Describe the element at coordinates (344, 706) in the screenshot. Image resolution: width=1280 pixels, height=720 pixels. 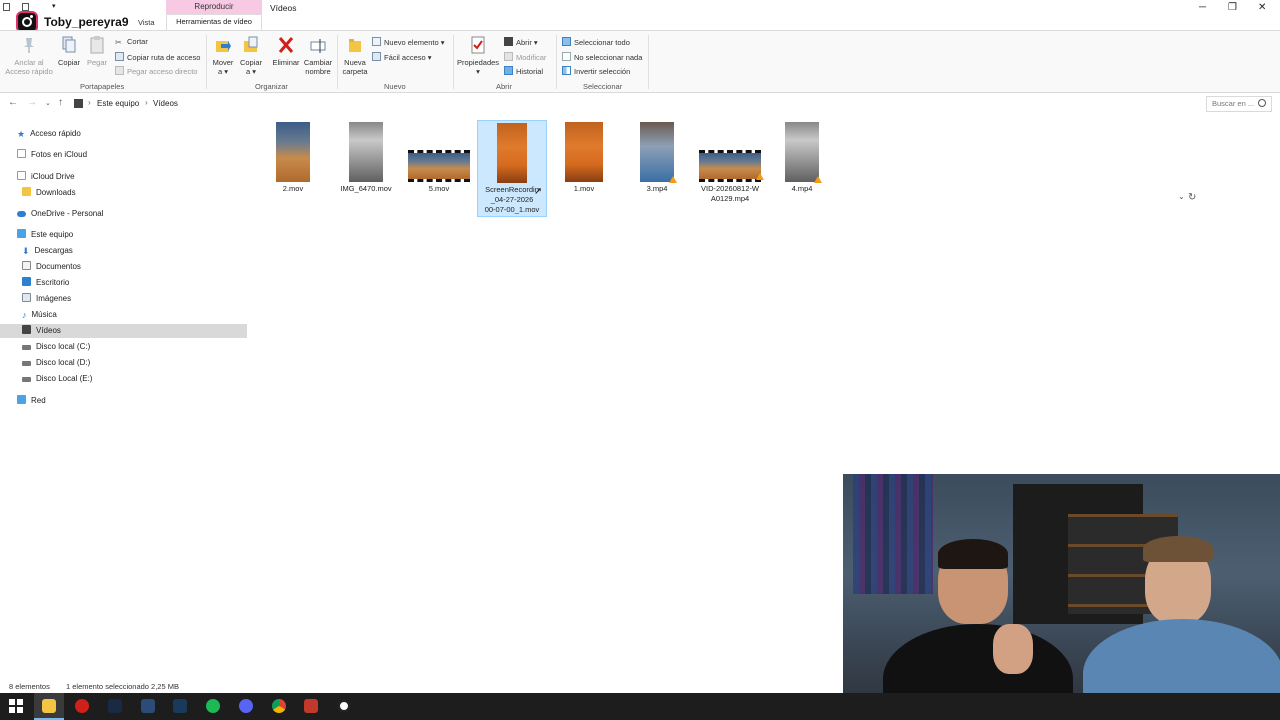
I see `obs-icon` at that location.